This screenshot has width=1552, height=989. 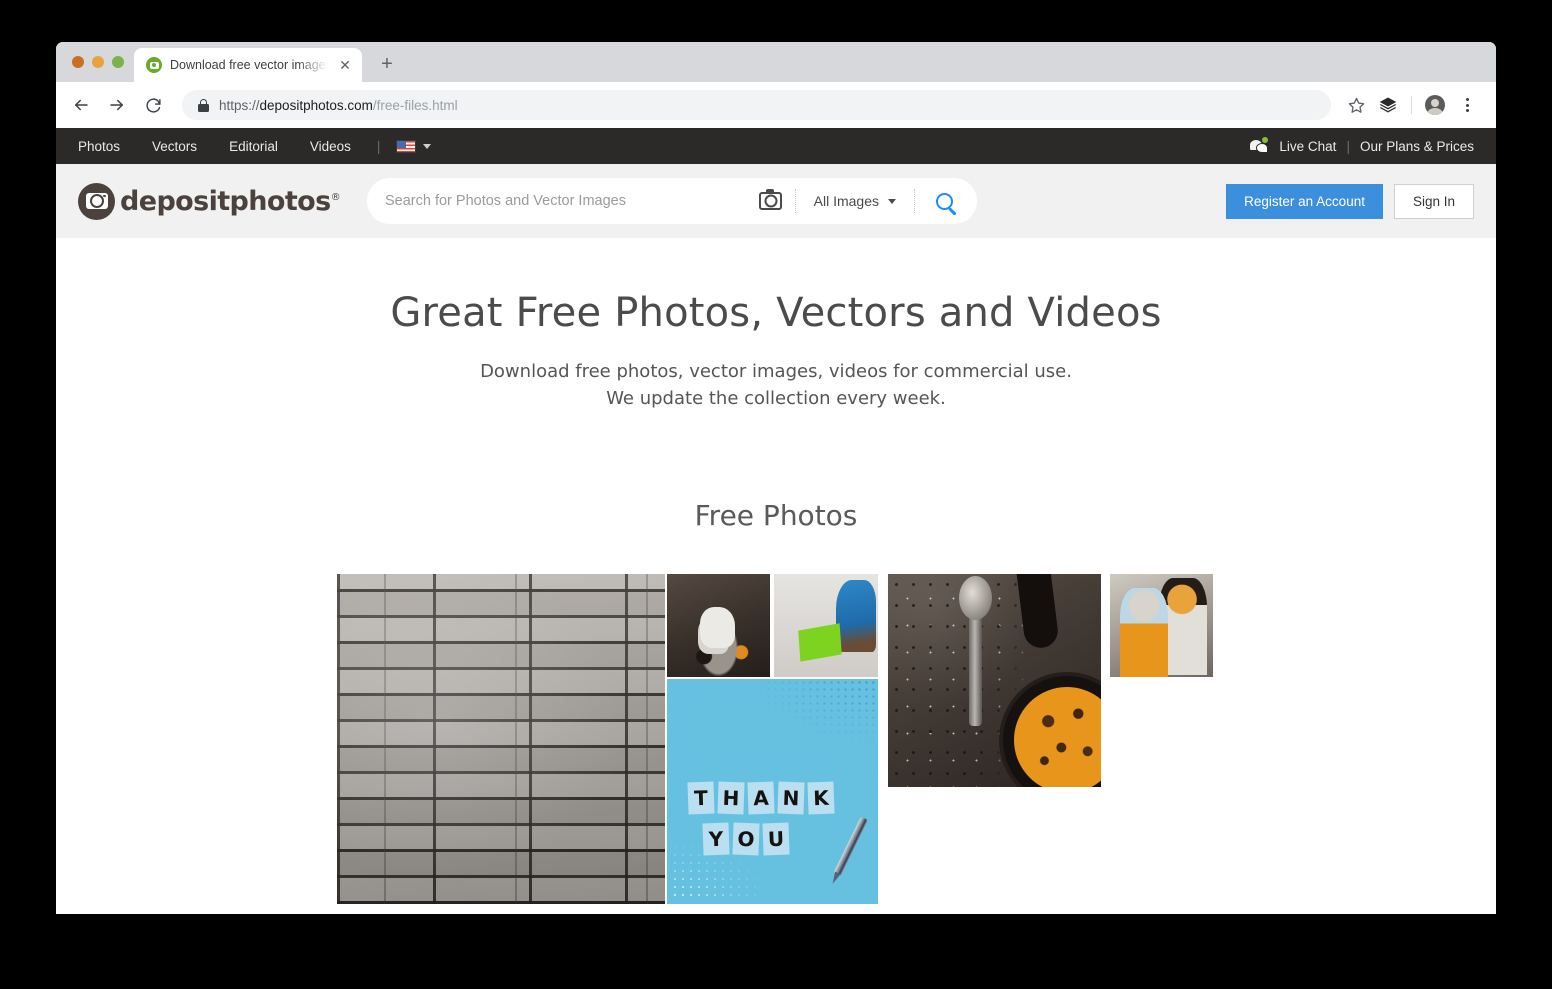 What do you see at coordinates (776, 62) in the screenshot?
I see `tab-strip: Download free vector images a ✕ +` at bounding box center [776, 62].